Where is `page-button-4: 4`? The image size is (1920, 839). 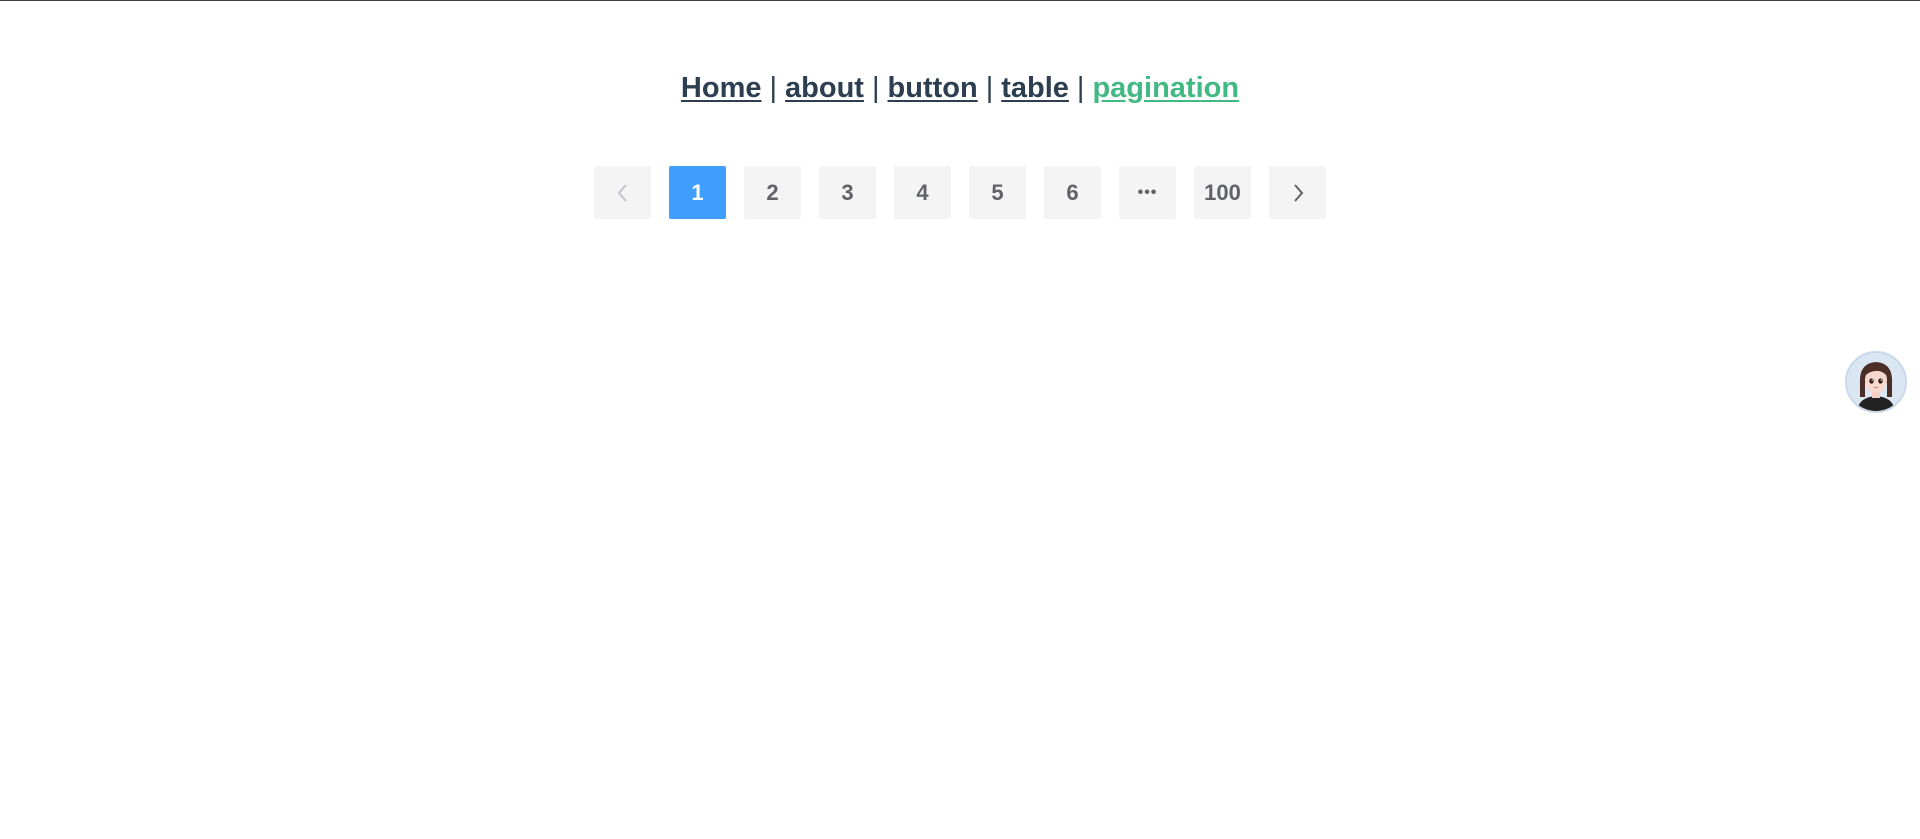 page-button-4: 4 is located at coordinates (922, 192).